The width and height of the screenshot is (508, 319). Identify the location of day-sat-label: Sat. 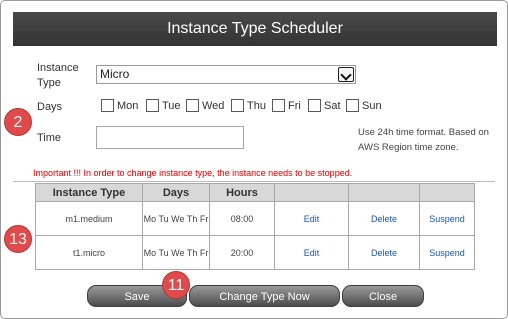
(332, 106).